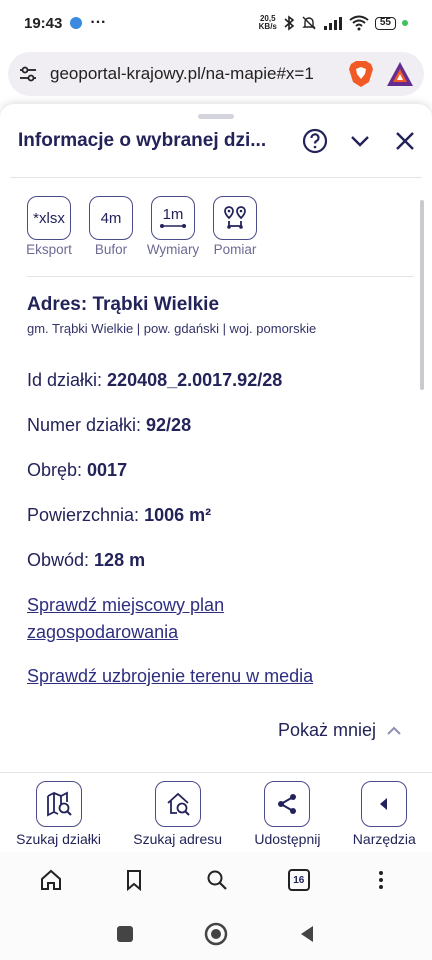 The height and width of the screenshot is (960, 432). What do you see at coordinates (326, 730) in the screenshot?
I see `show-less-label: Pokaż mniej` at bounding box center [326, 730].